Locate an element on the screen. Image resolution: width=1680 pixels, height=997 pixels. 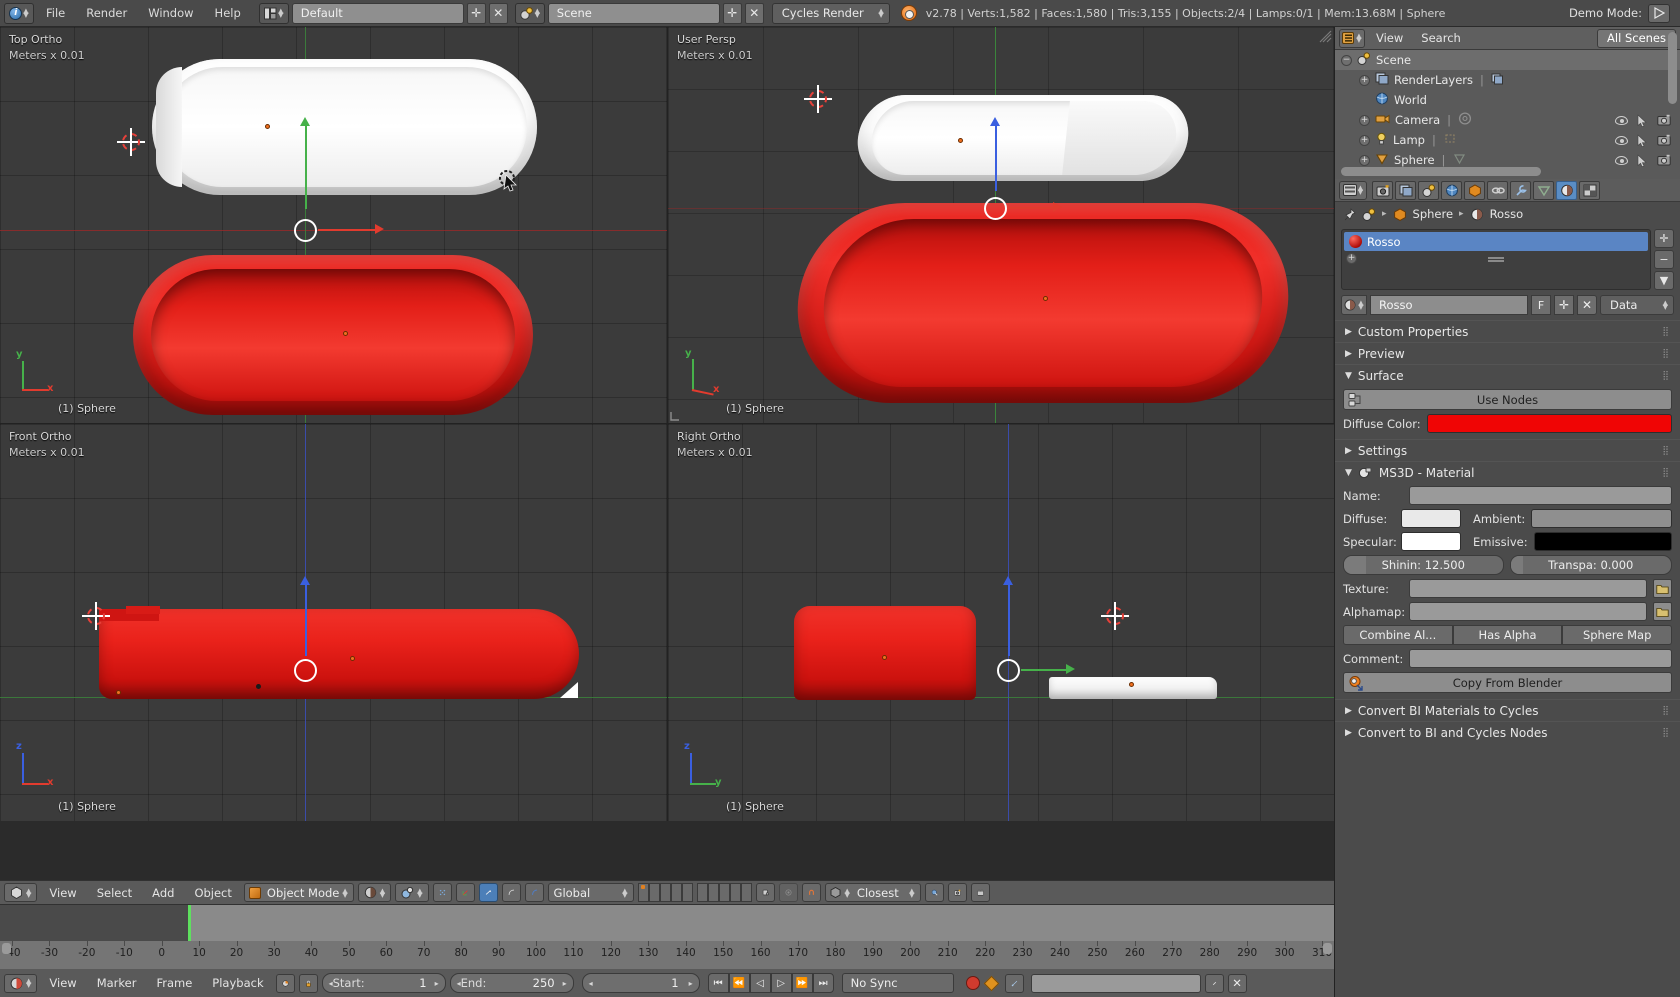
scale-manipulator-button is located at coordinates (511, 892).